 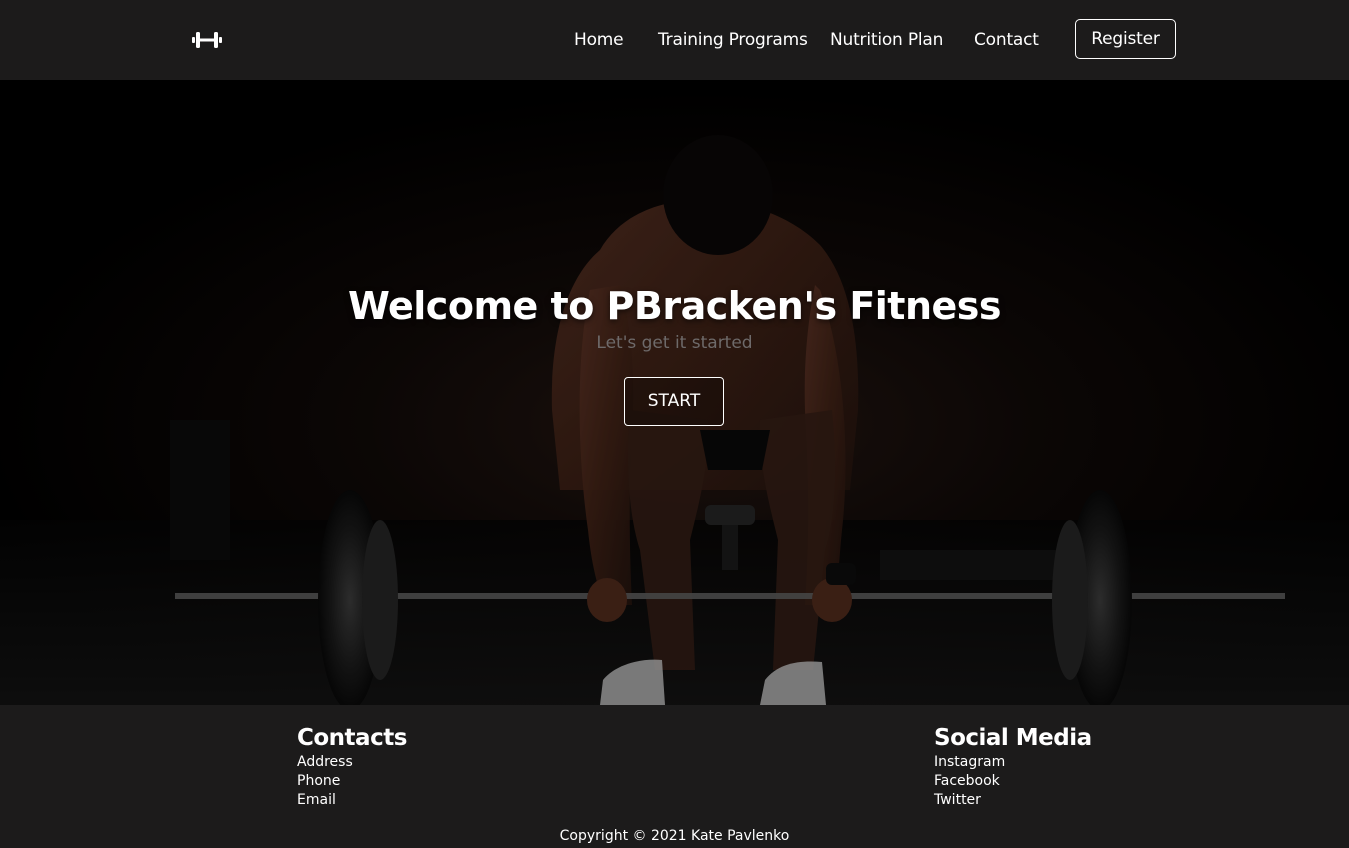 I want to click on social-link-instagram: Instagram, so click(x=1013, y=762).